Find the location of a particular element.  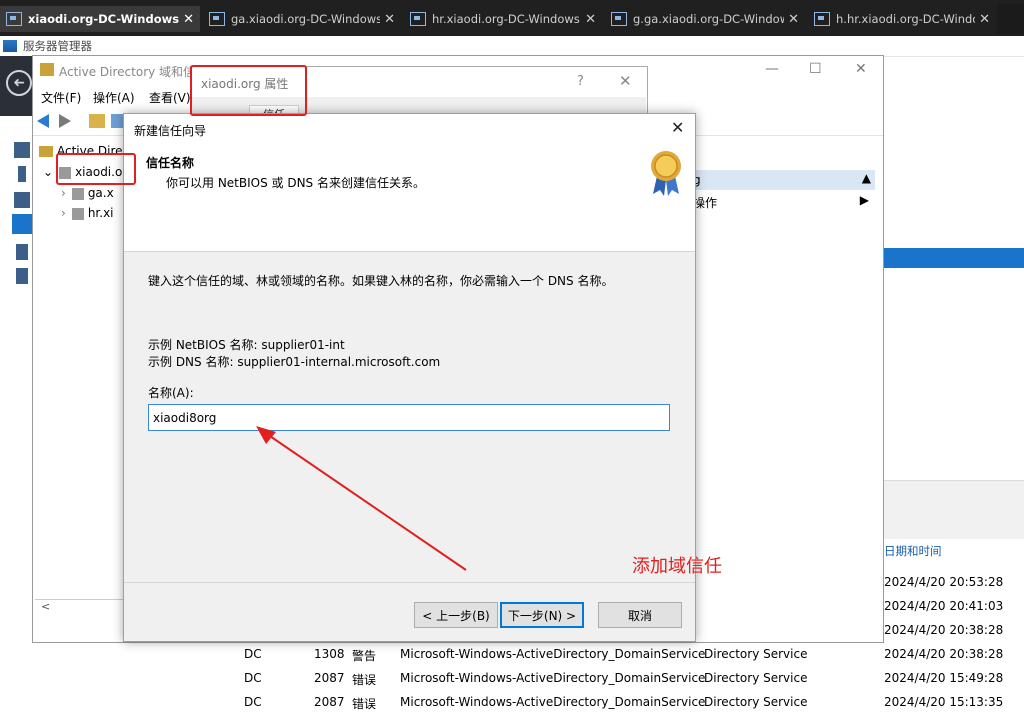

menu-file: 文件(F) is located at coordinates (61, 97).